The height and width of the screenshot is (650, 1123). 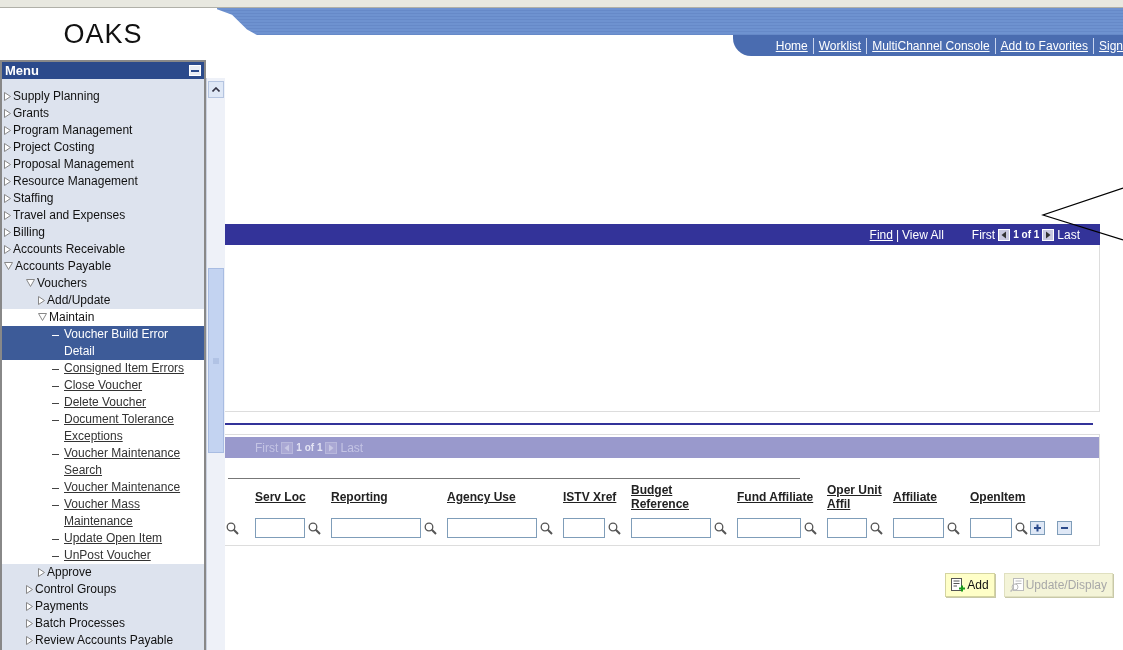 What do you see at coordinates (103, 266) in the screenshot?
I see `menu-item: Accounts Payable` at bounding box center [103, 266].